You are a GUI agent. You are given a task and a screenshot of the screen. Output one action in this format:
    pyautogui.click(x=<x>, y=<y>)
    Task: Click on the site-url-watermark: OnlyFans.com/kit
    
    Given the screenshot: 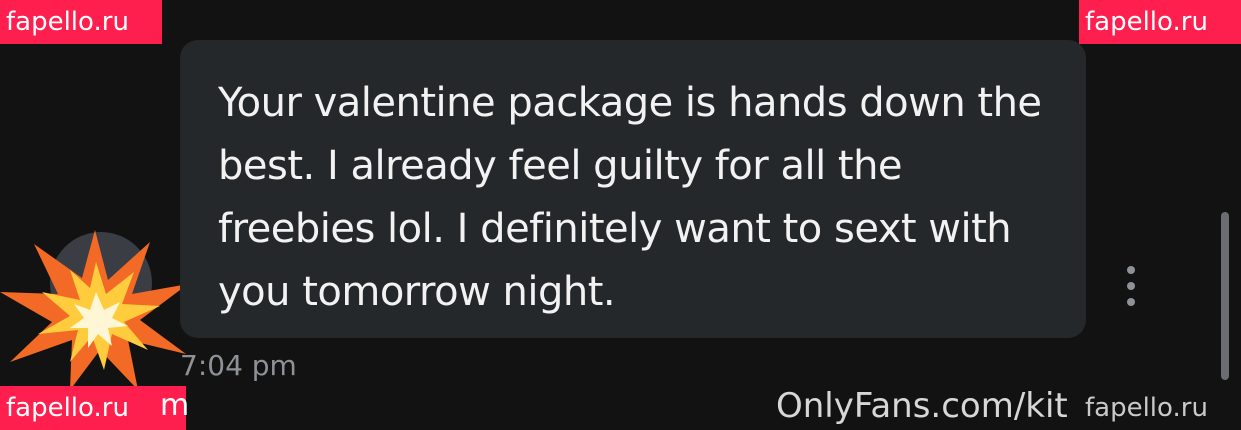 What is the action you would take?
    pyautogui.click(x=922, y=406)
    